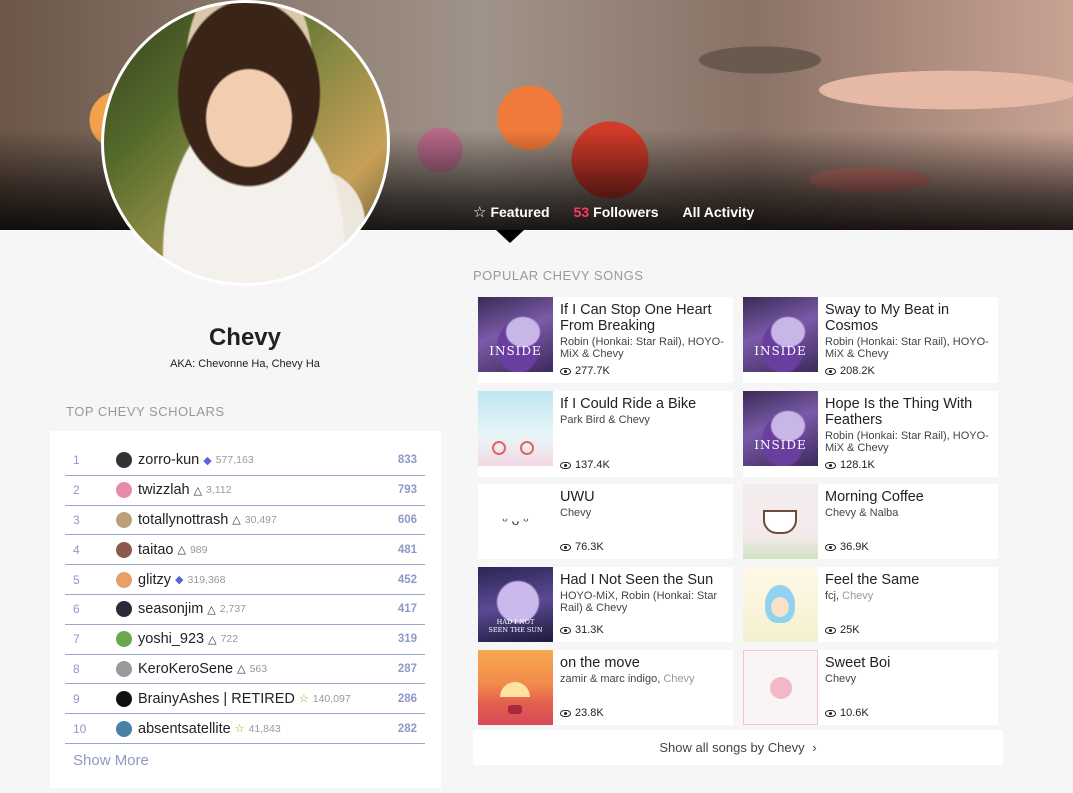 The image size is (1073, 793). Describe the element at coordinates (870, 521) in the screenshot. I see `song-card: Morning Coffee Chevy & Nalba 36.9K` at that location.